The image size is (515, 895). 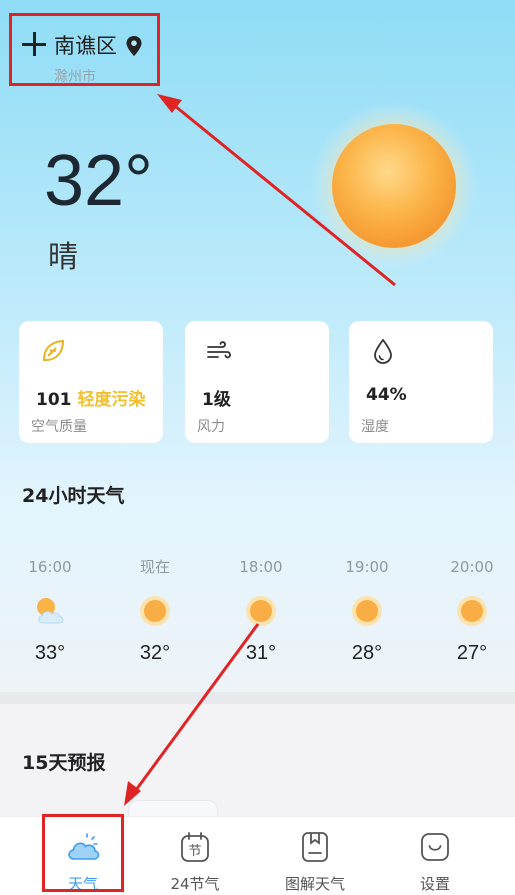 What do you see at coordinates (367, 653) in the screenshot?
I see `hour-temp: 28°` at bounding box center [367, 653].